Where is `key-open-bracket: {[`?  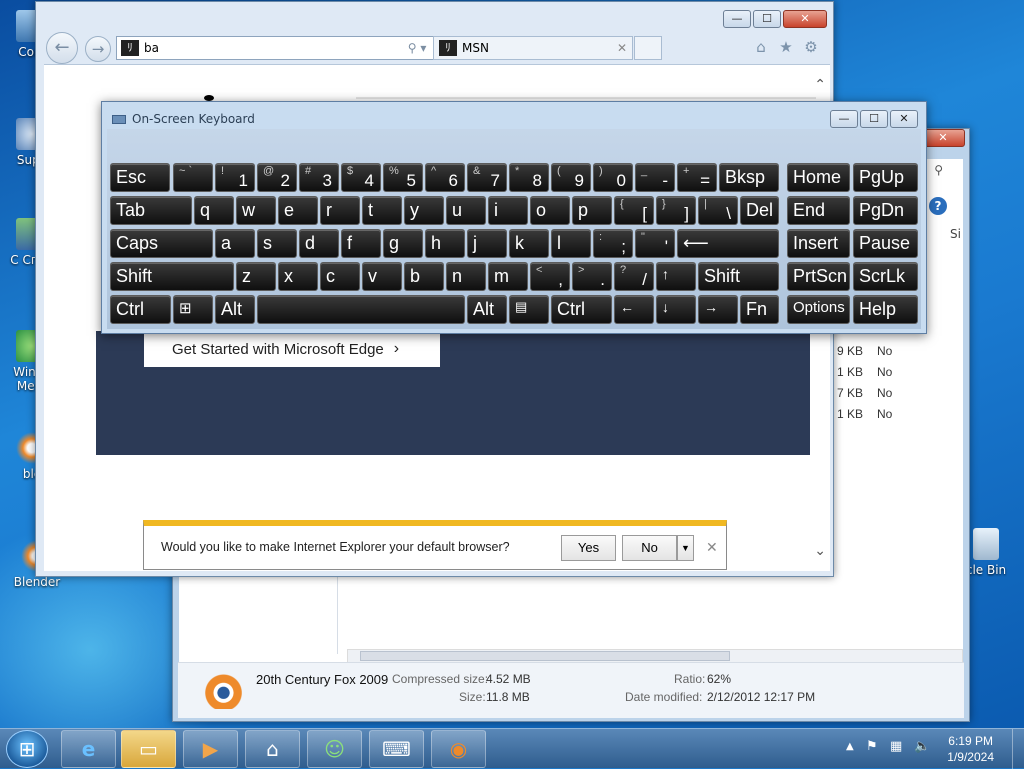 key-open-bracket: {[ is located at coordinates (634, 210).